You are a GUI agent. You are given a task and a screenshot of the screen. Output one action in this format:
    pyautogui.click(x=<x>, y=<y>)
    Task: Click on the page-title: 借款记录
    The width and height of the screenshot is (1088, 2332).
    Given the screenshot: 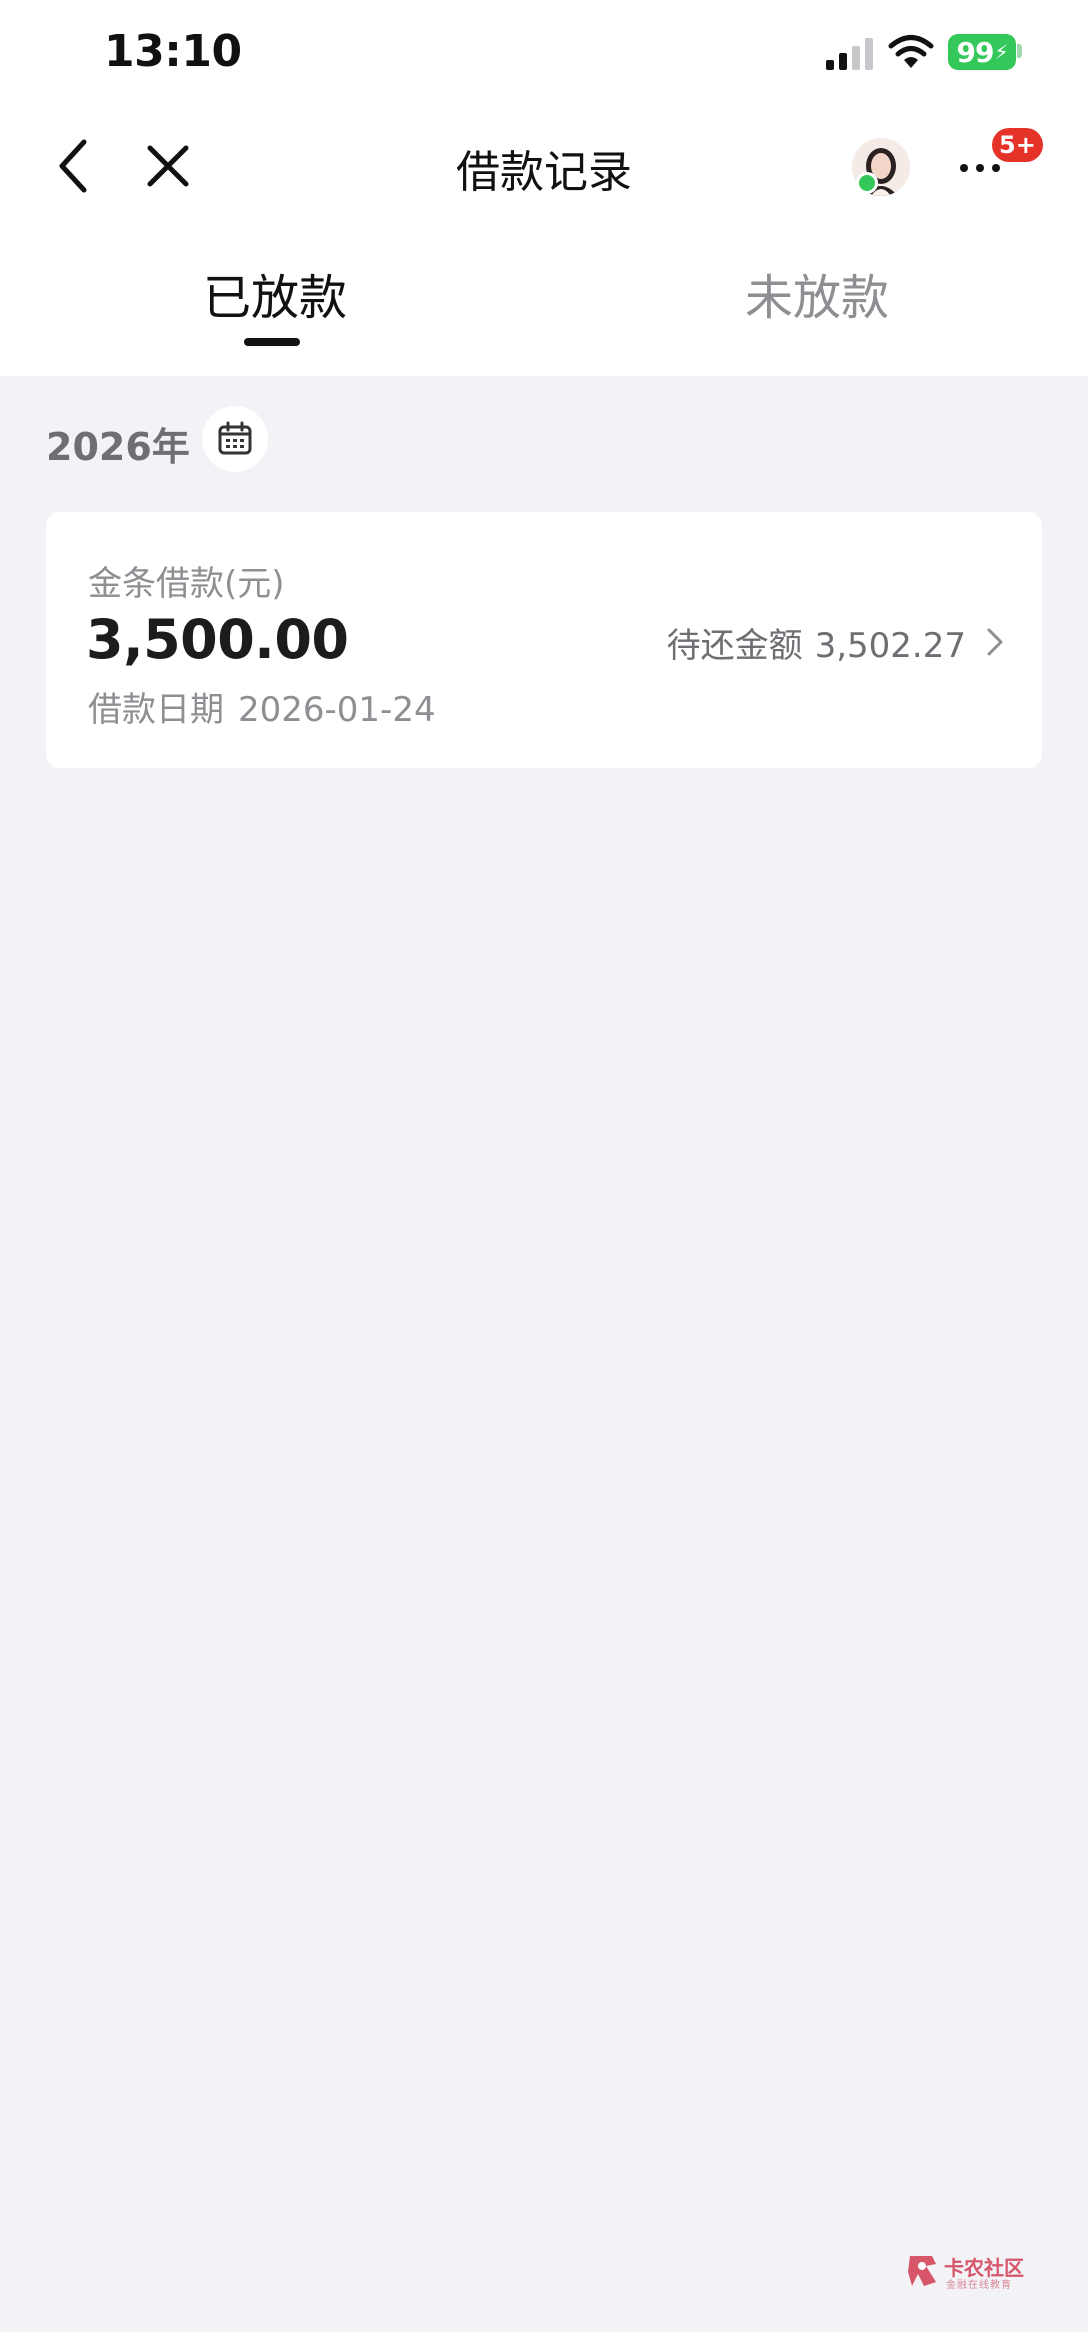 What is the action you would take?
    pyautogui.click(x=544, y=172)
    